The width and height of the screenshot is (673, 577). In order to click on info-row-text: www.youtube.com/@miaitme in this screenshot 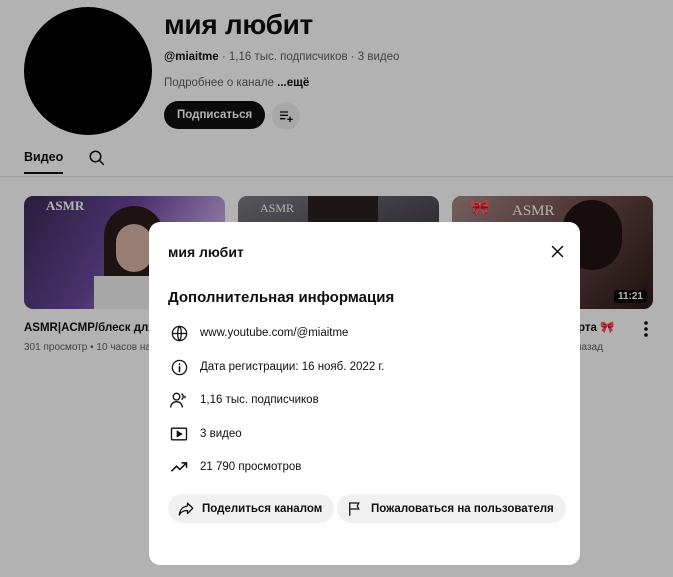, I will do `click(274, 333)`.